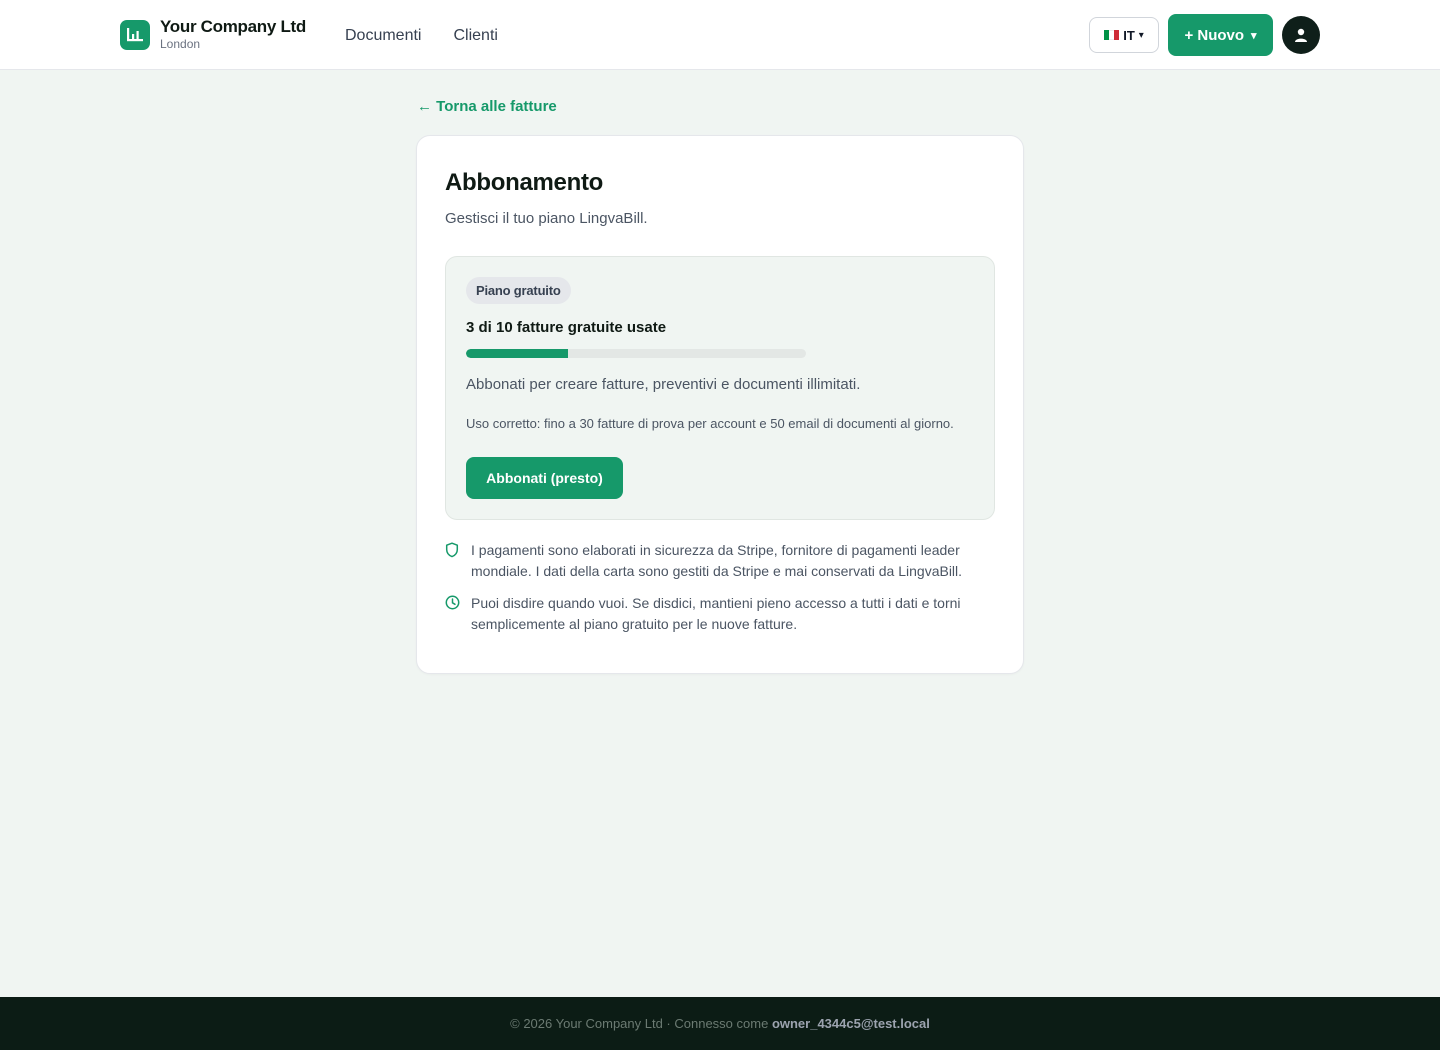  What do you see at coordinates (639, 1023) in the screenshot?
I see `footer-text: © 2026 Your Company Ltd · Connesso come` at bounding box center [639, 1023].